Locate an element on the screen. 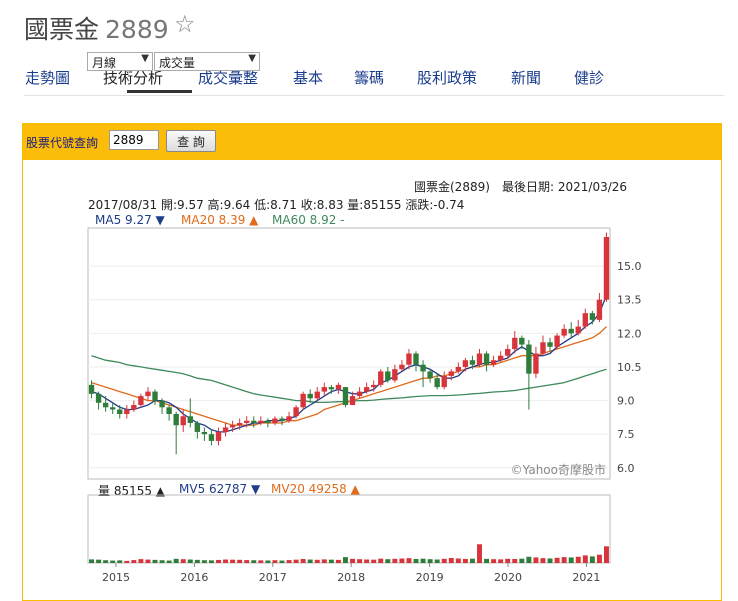 The height and width of the screenshot is (601, 738). price-tick-label: 6.0 is located at coordinates (626, 468).